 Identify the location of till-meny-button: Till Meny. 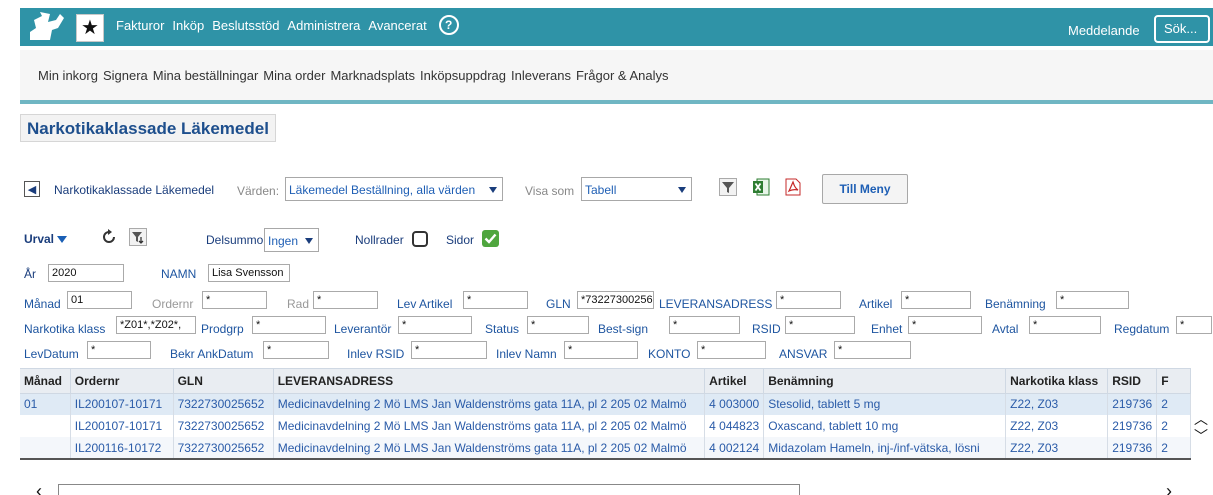
(865, 189).